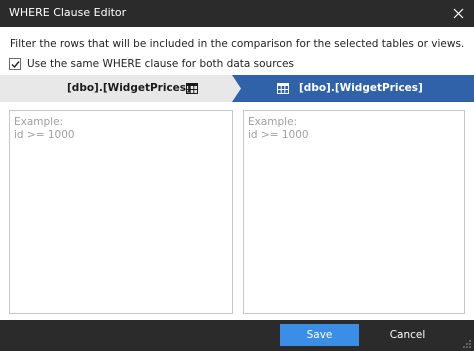 This screenshot has width=474, height=351. I want to click on cancel-button: Cancel, so click(407, 335).